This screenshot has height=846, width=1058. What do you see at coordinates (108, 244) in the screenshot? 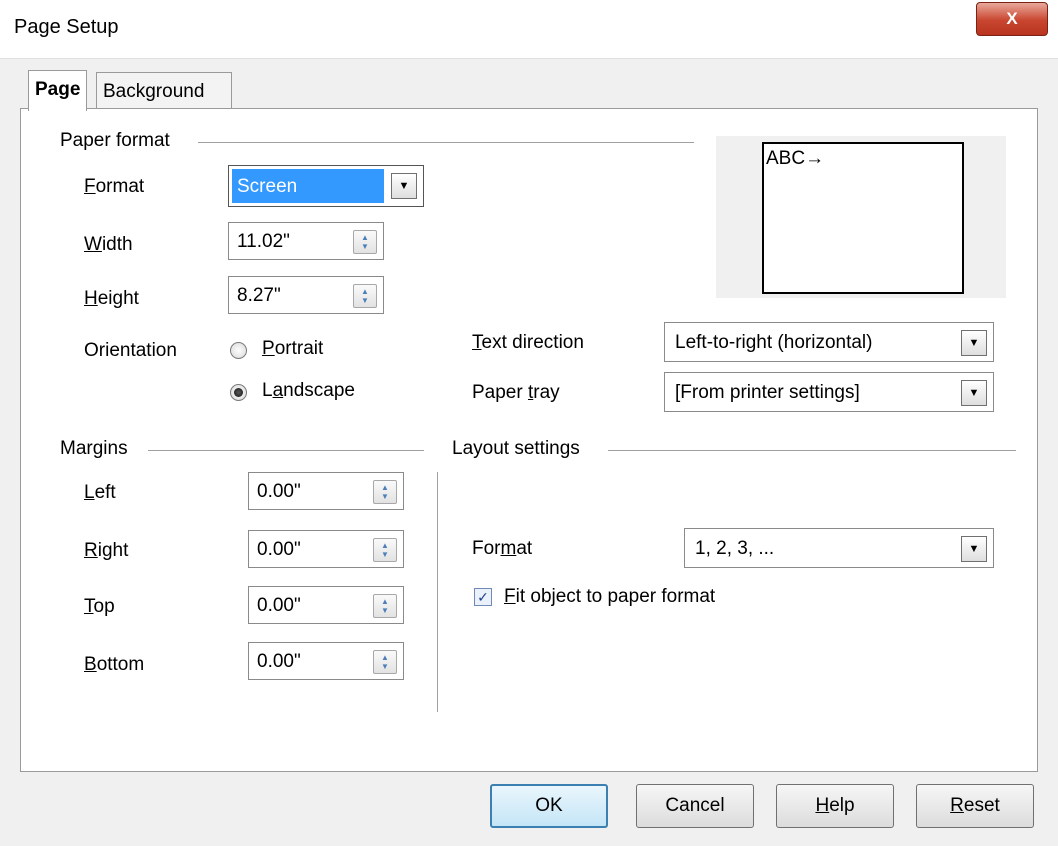
I see `width-label: Width` at bounding box center [108, 244].